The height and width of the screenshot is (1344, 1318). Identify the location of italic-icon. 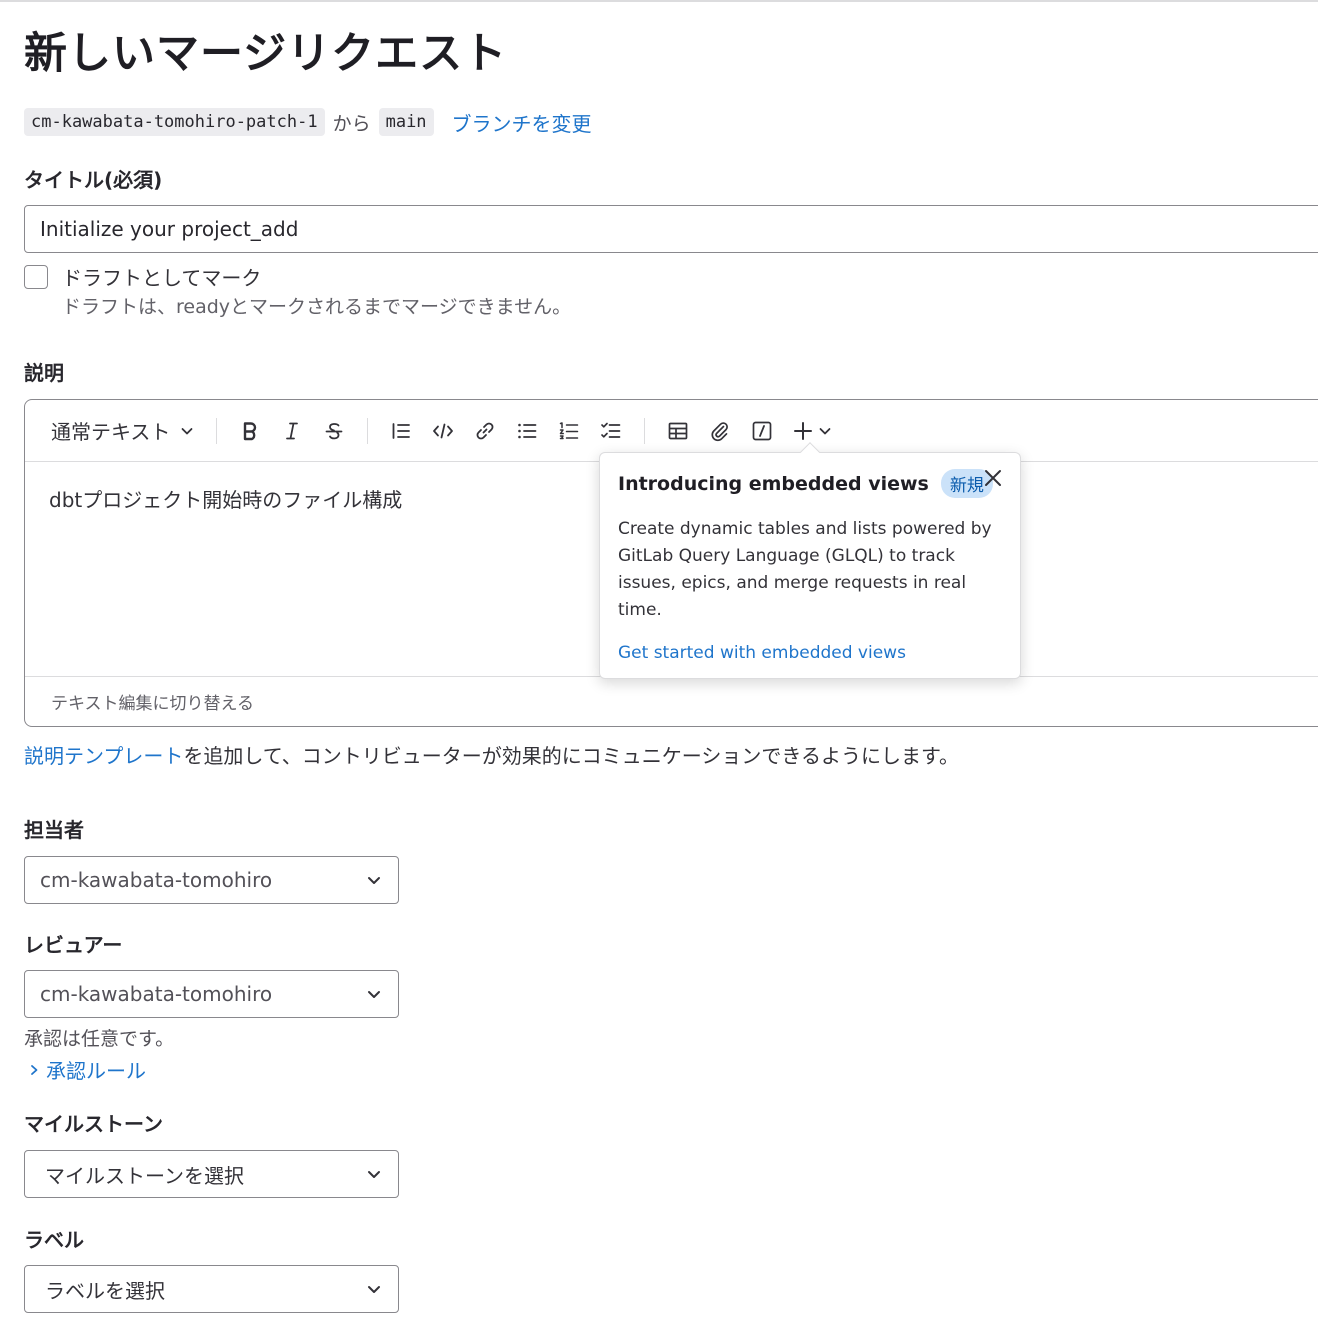
(292, 430).